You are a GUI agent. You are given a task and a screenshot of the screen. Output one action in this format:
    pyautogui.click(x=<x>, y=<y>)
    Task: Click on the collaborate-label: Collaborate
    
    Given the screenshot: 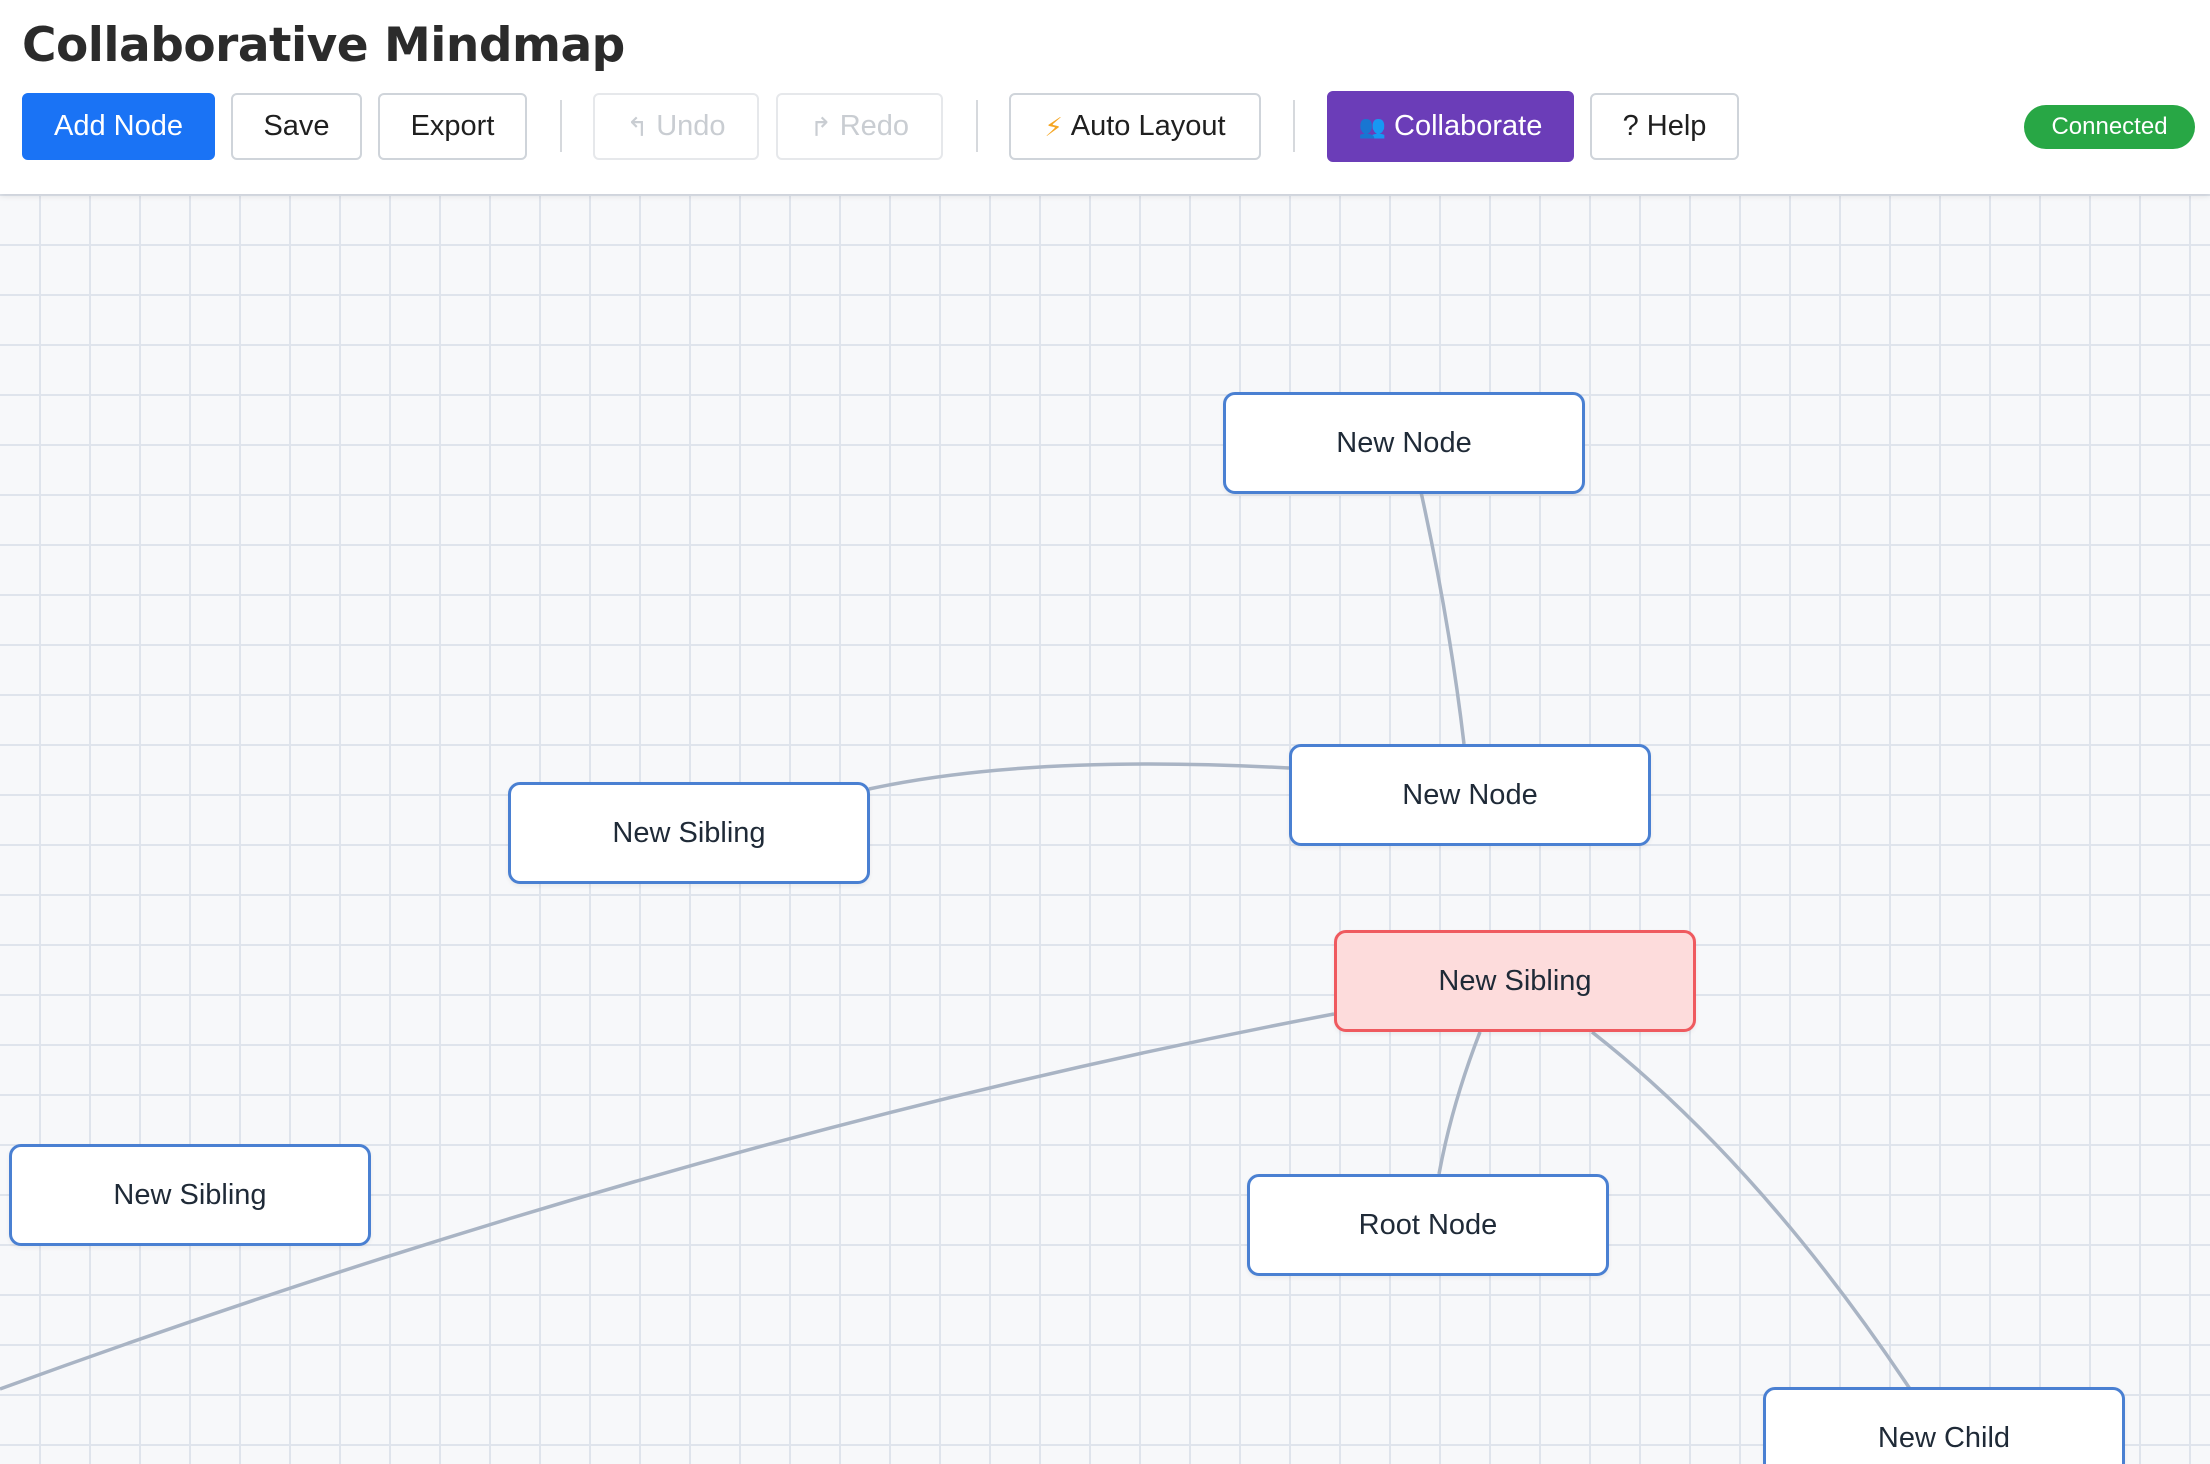 What is the action you would take?
    pyautogui.click(x=1468, y=126)
    